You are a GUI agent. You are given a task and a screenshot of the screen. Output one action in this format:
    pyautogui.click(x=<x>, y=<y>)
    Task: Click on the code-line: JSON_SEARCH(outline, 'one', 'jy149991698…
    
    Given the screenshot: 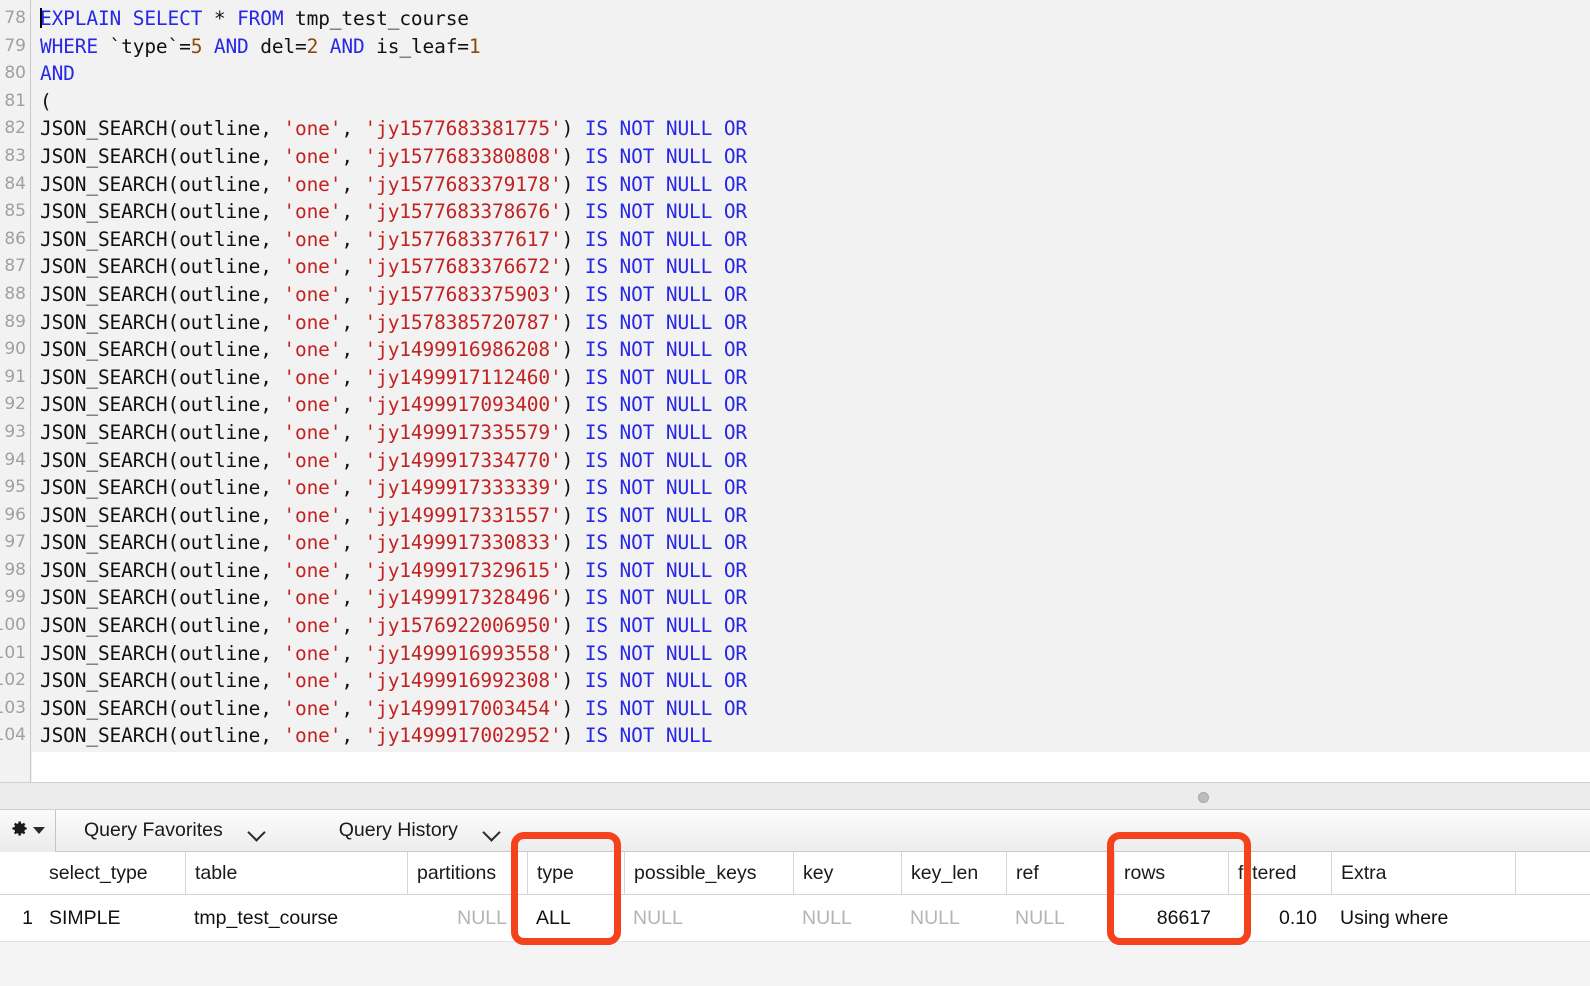 What is the action you would take?
    pyautogui.click(x=815, y=350)
    